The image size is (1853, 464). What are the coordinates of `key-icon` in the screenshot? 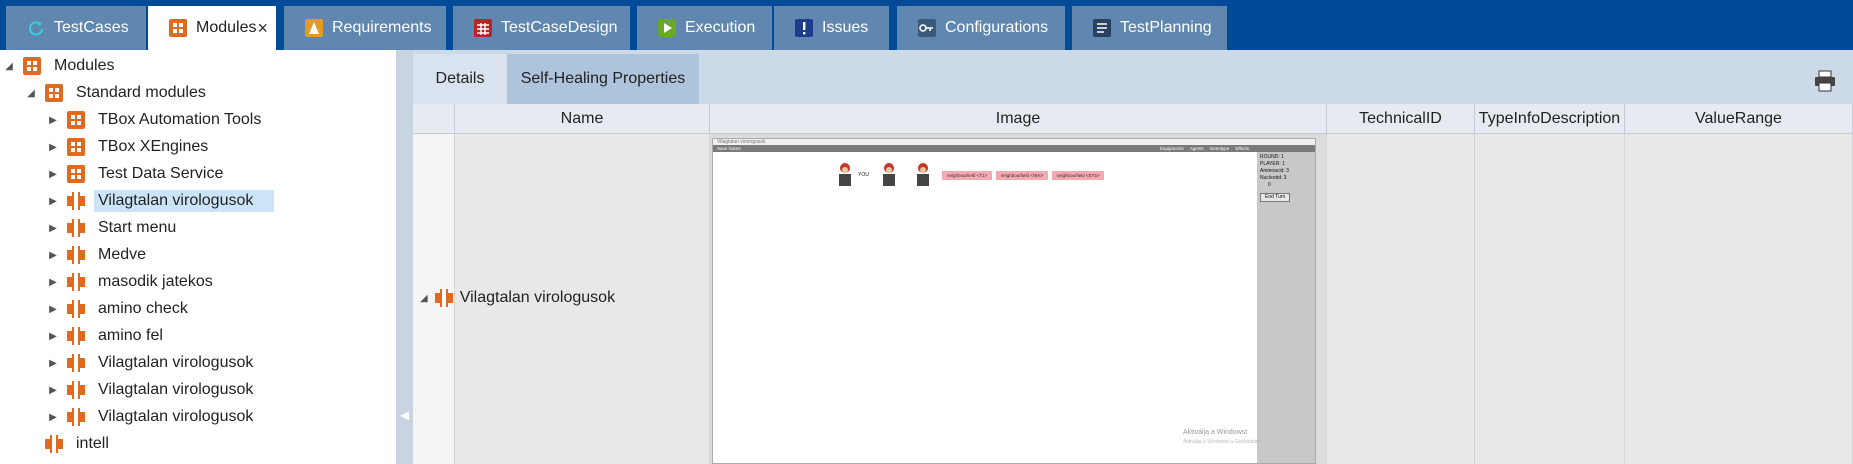 It's located at (927, 28).